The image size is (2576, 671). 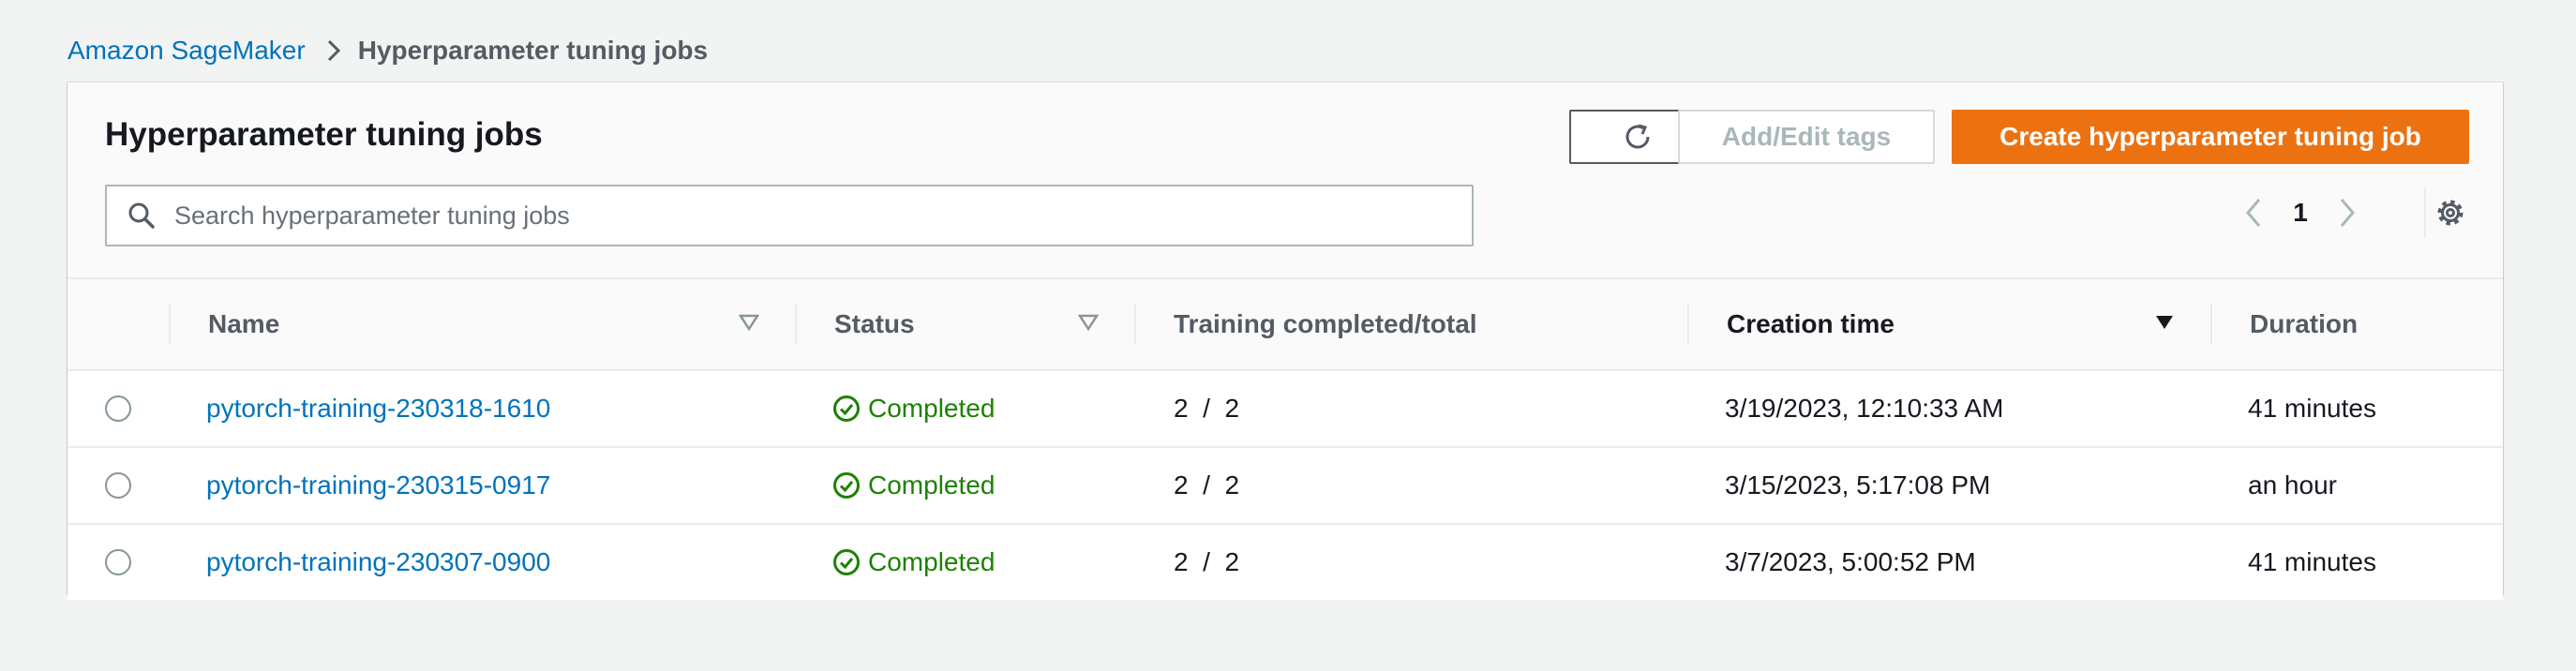 What do you see at coordinates (1325, 324) in the screenshot?
I see `column-header-training: Training completed/total` at bounding box center [1325, 324].